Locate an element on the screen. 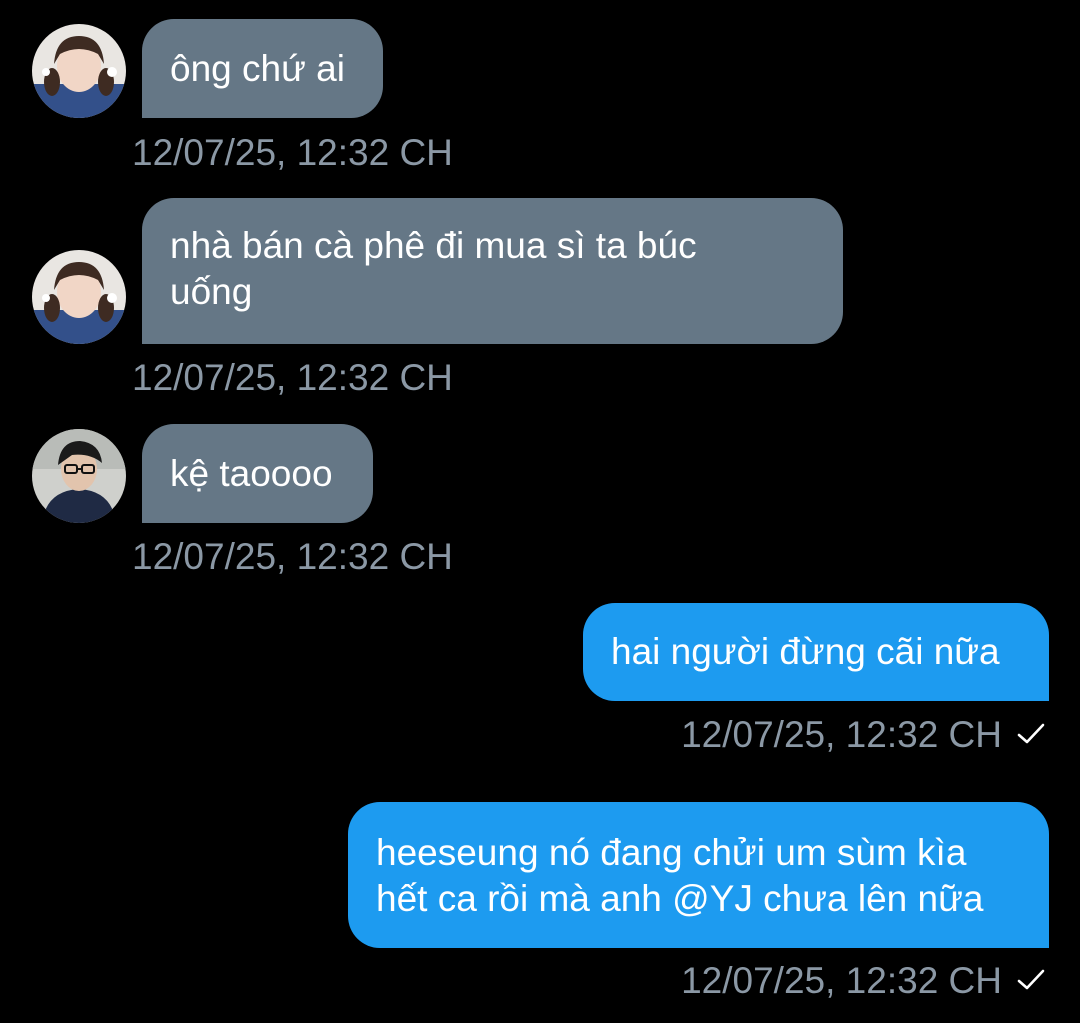  message-text-line: uống is located at coordinates (211, 291).